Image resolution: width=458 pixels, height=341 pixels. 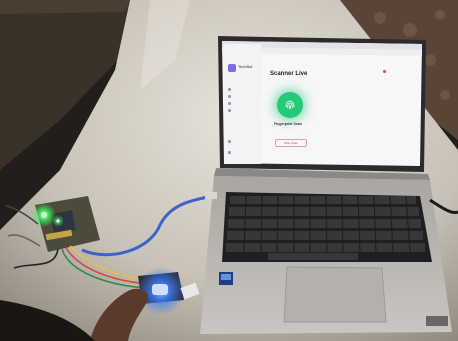 What do you see at coordinates (289, 74) in the screenshot?
I see `page-title: Scanner Live` at bounding box center [289, 74].